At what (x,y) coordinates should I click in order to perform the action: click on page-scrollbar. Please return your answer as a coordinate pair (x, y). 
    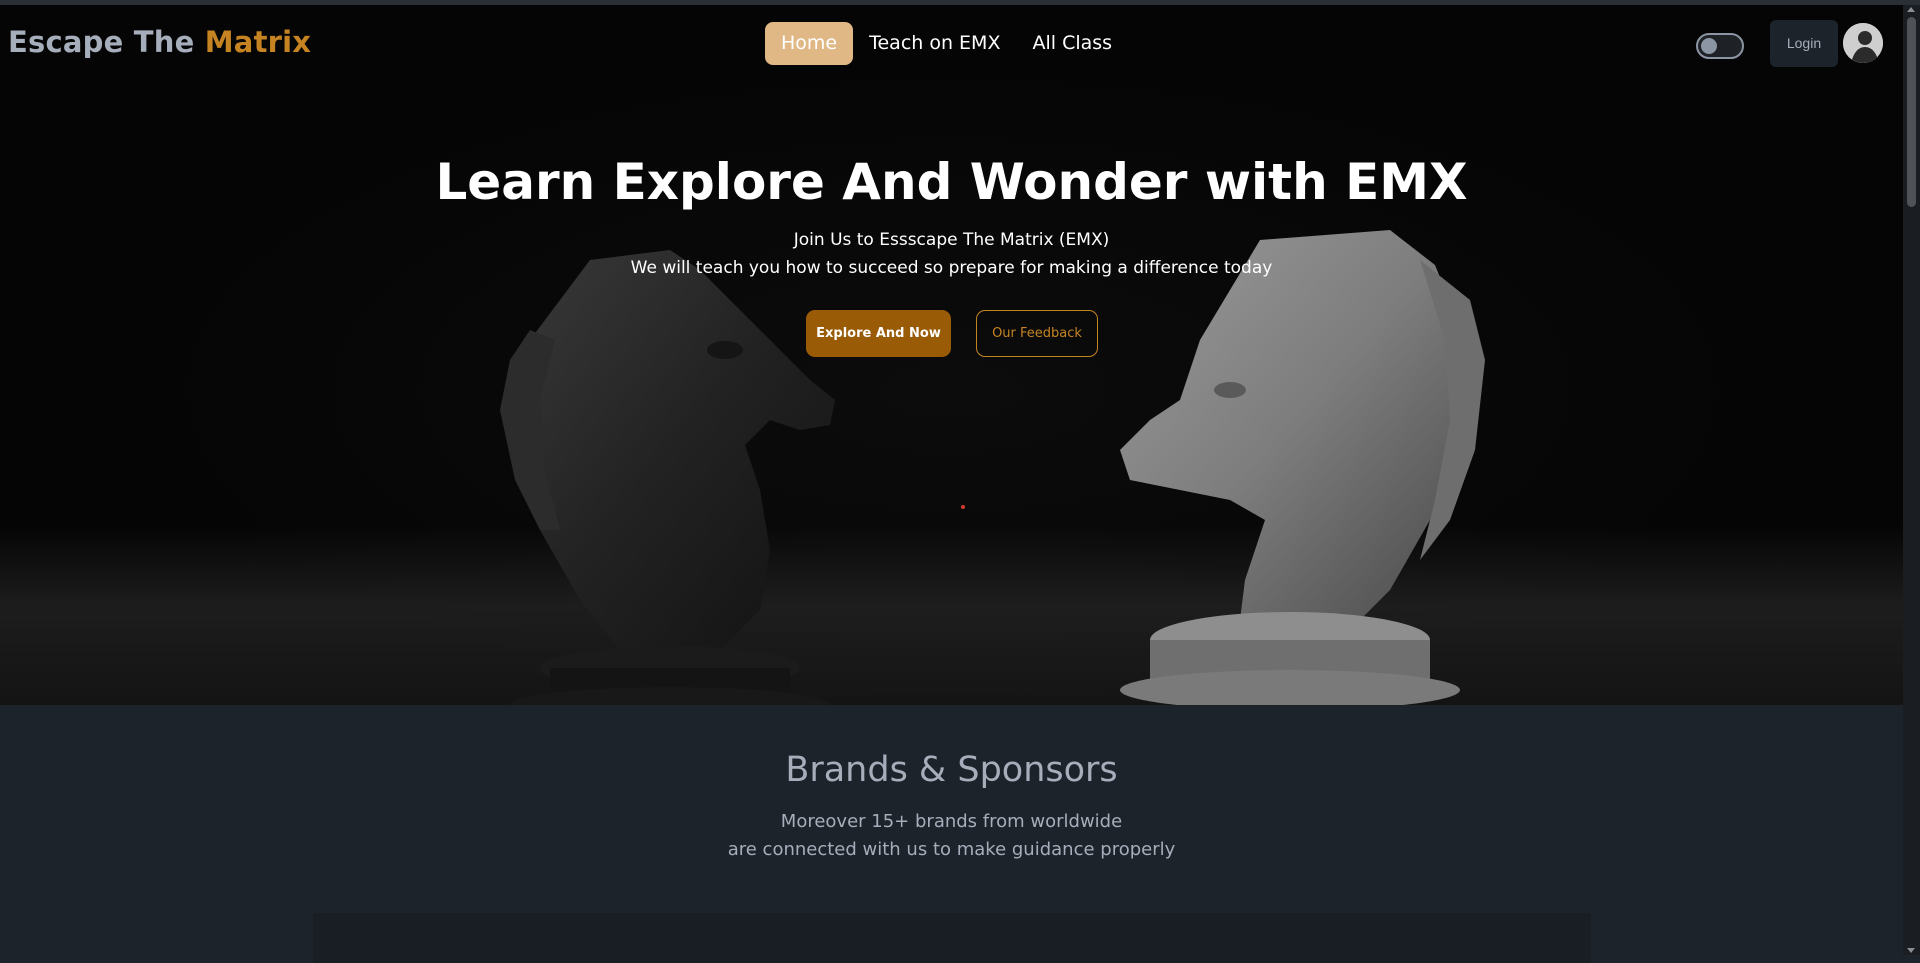
    Looking at the image, I should click on (1911, 480).